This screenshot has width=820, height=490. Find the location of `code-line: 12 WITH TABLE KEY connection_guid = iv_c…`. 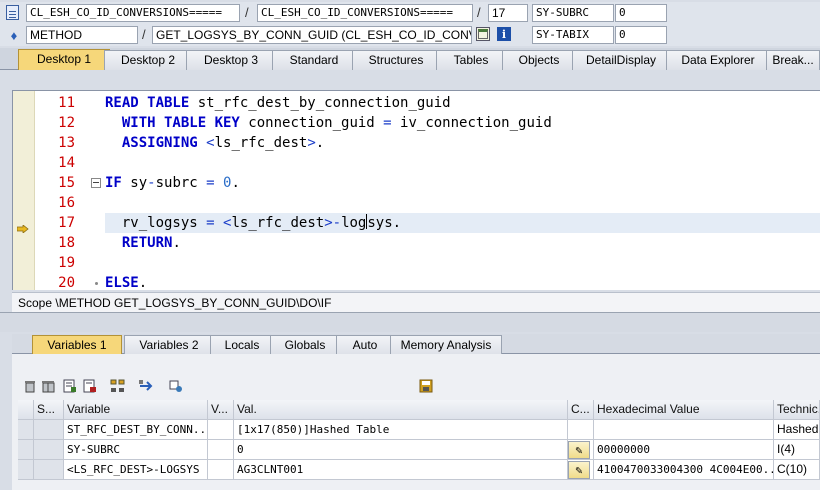

code-line: 12 WITH TABLE KEY connection_guid = iv_c… is located at coordinates (416, 123).